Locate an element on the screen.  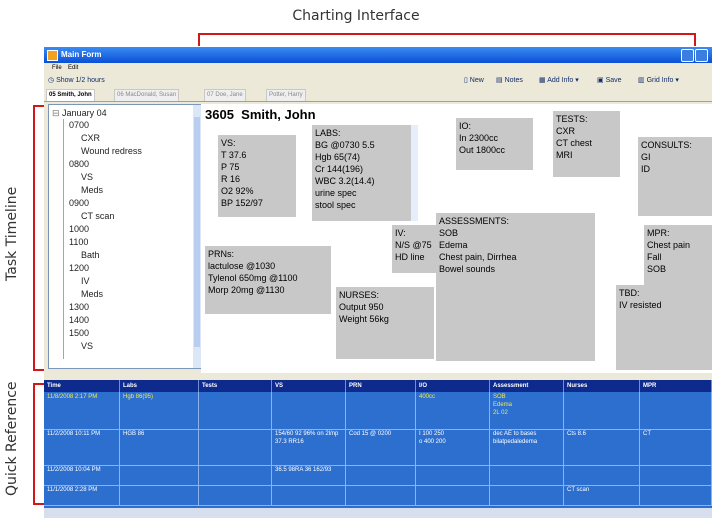
grid-horizontal-scrollbar is located at coordinates (378, 513).